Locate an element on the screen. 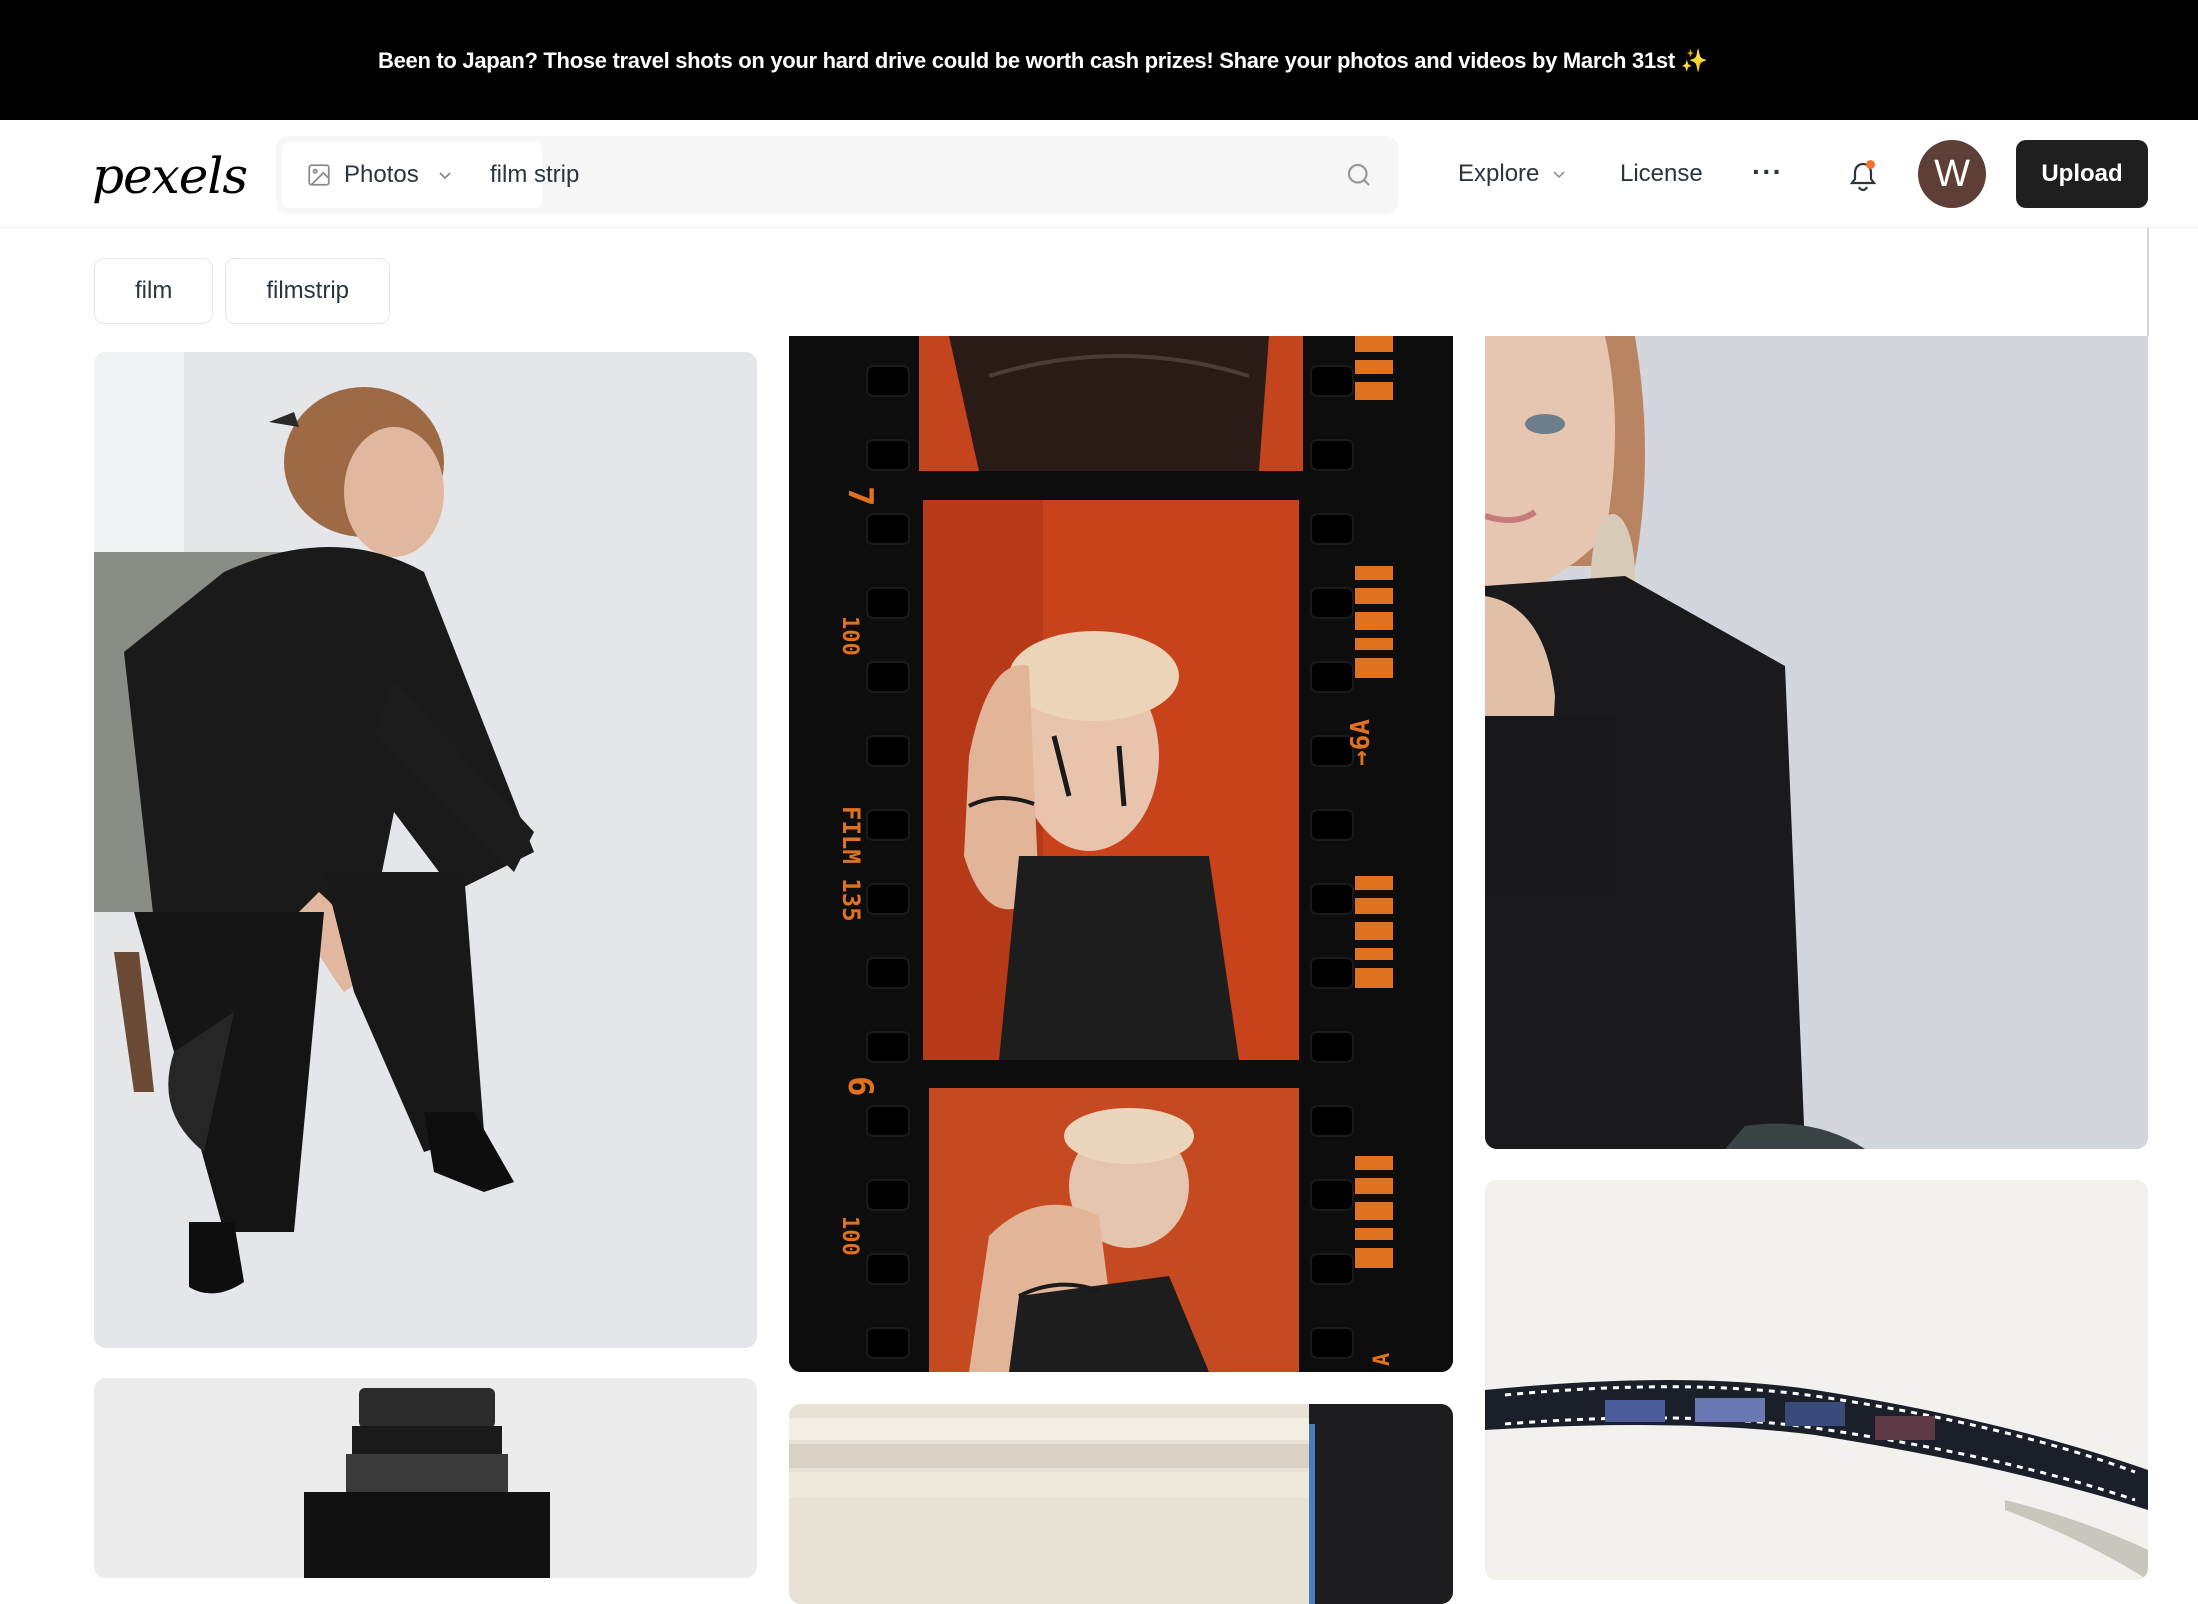 This screenshot has width=2198, height=1604. license-link: License is located at coordinates (1661, 174).